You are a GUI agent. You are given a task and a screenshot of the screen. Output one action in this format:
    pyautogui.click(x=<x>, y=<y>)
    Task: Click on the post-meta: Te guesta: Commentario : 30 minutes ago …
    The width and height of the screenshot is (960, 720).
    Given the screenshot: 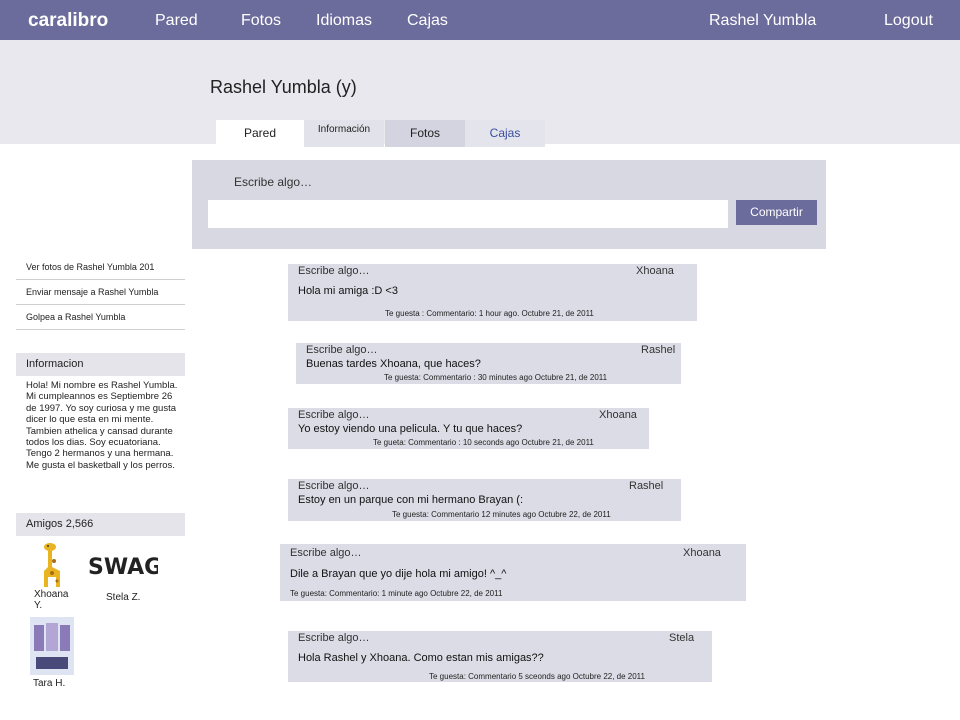 What is the action you would take?
    pyautogui.click(x=495, y=377)
    